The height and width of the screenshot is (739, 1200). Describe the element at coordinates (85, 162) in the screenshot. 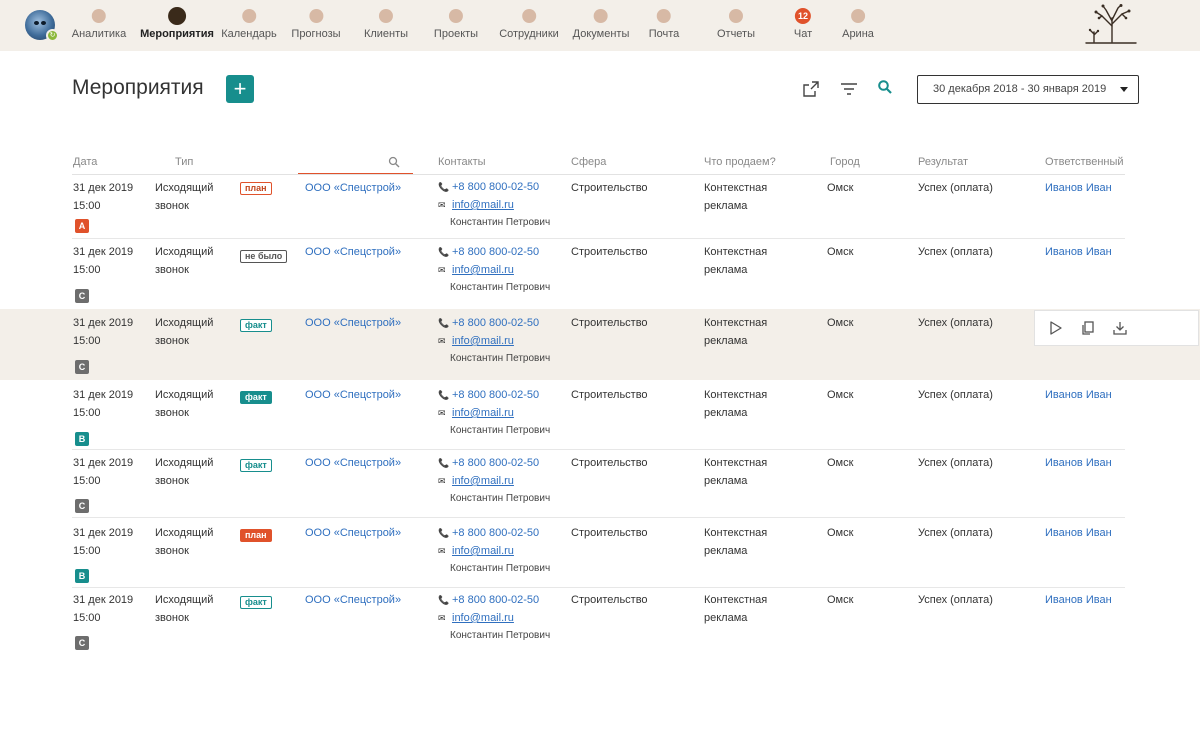

I see `column-header-date: Дата` at that location.